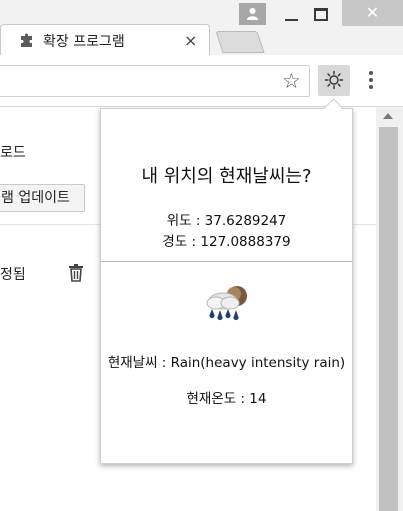 This screenshot has width=403, height=511. I want to click on browser-menu-button, so click(371, 81).